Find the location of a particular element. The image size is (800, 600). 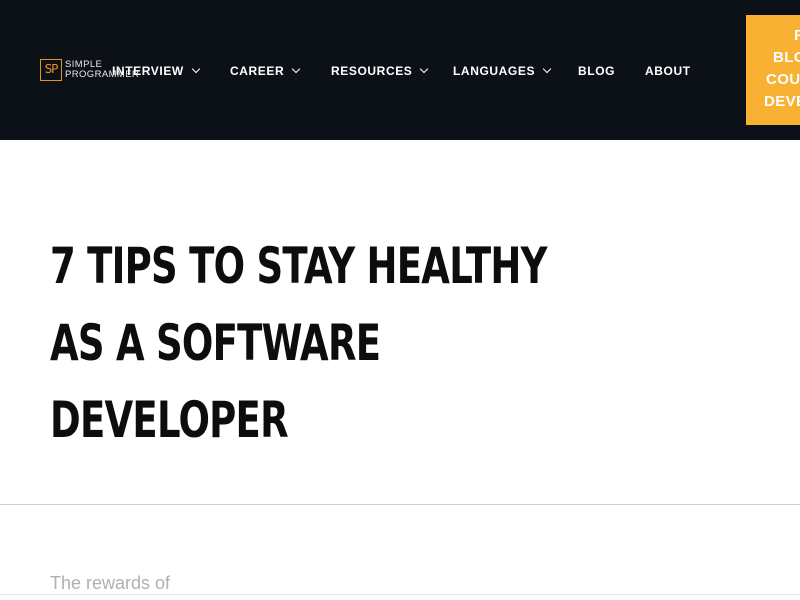

content-divider is located at coordinates (400, 594).